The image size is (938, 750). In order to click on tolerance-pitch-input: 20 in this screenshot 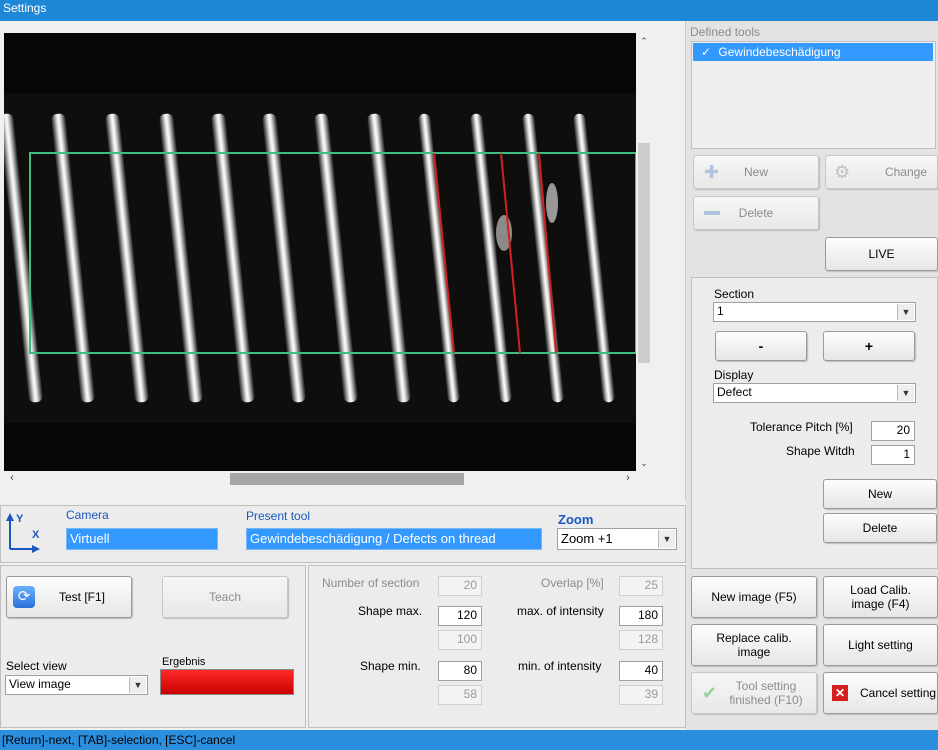, I will do `click(893, 431)`.